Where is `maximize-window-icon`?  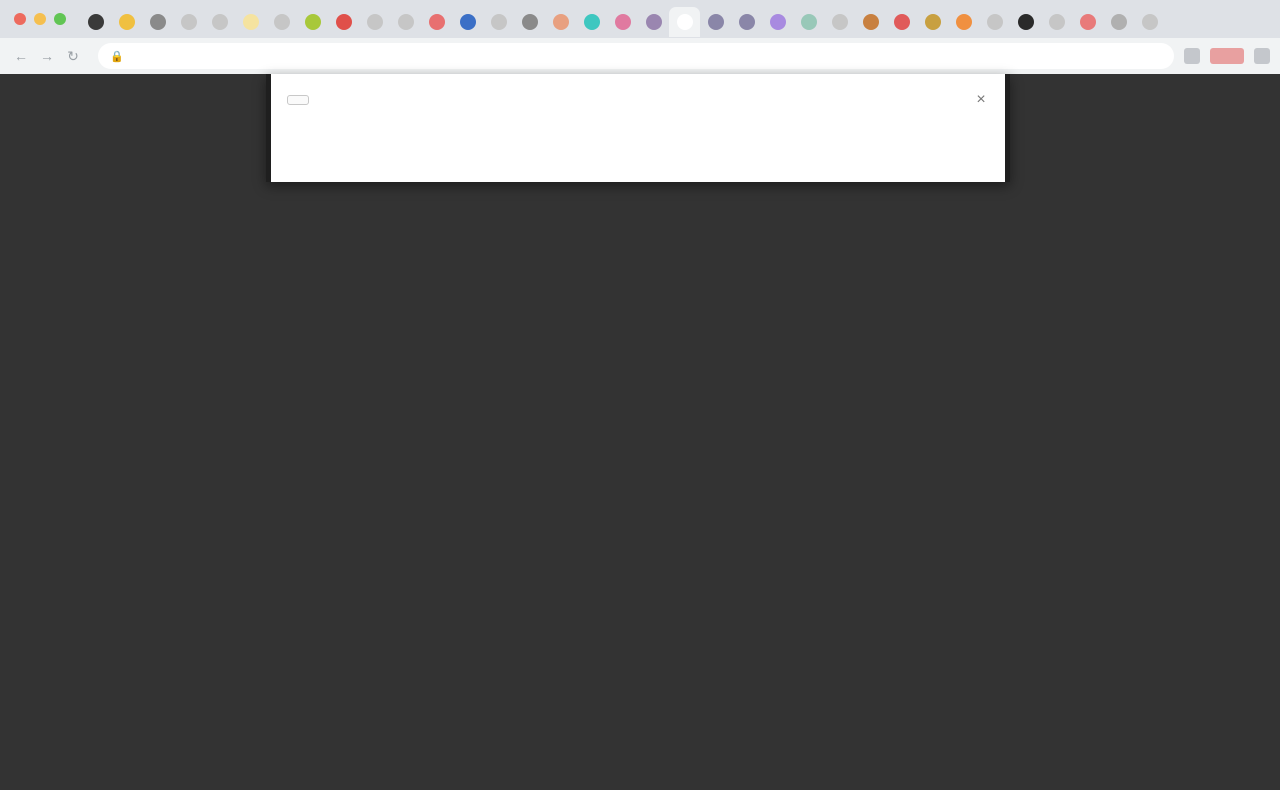
maximize-window-icon is located at coordinates (60, 19).